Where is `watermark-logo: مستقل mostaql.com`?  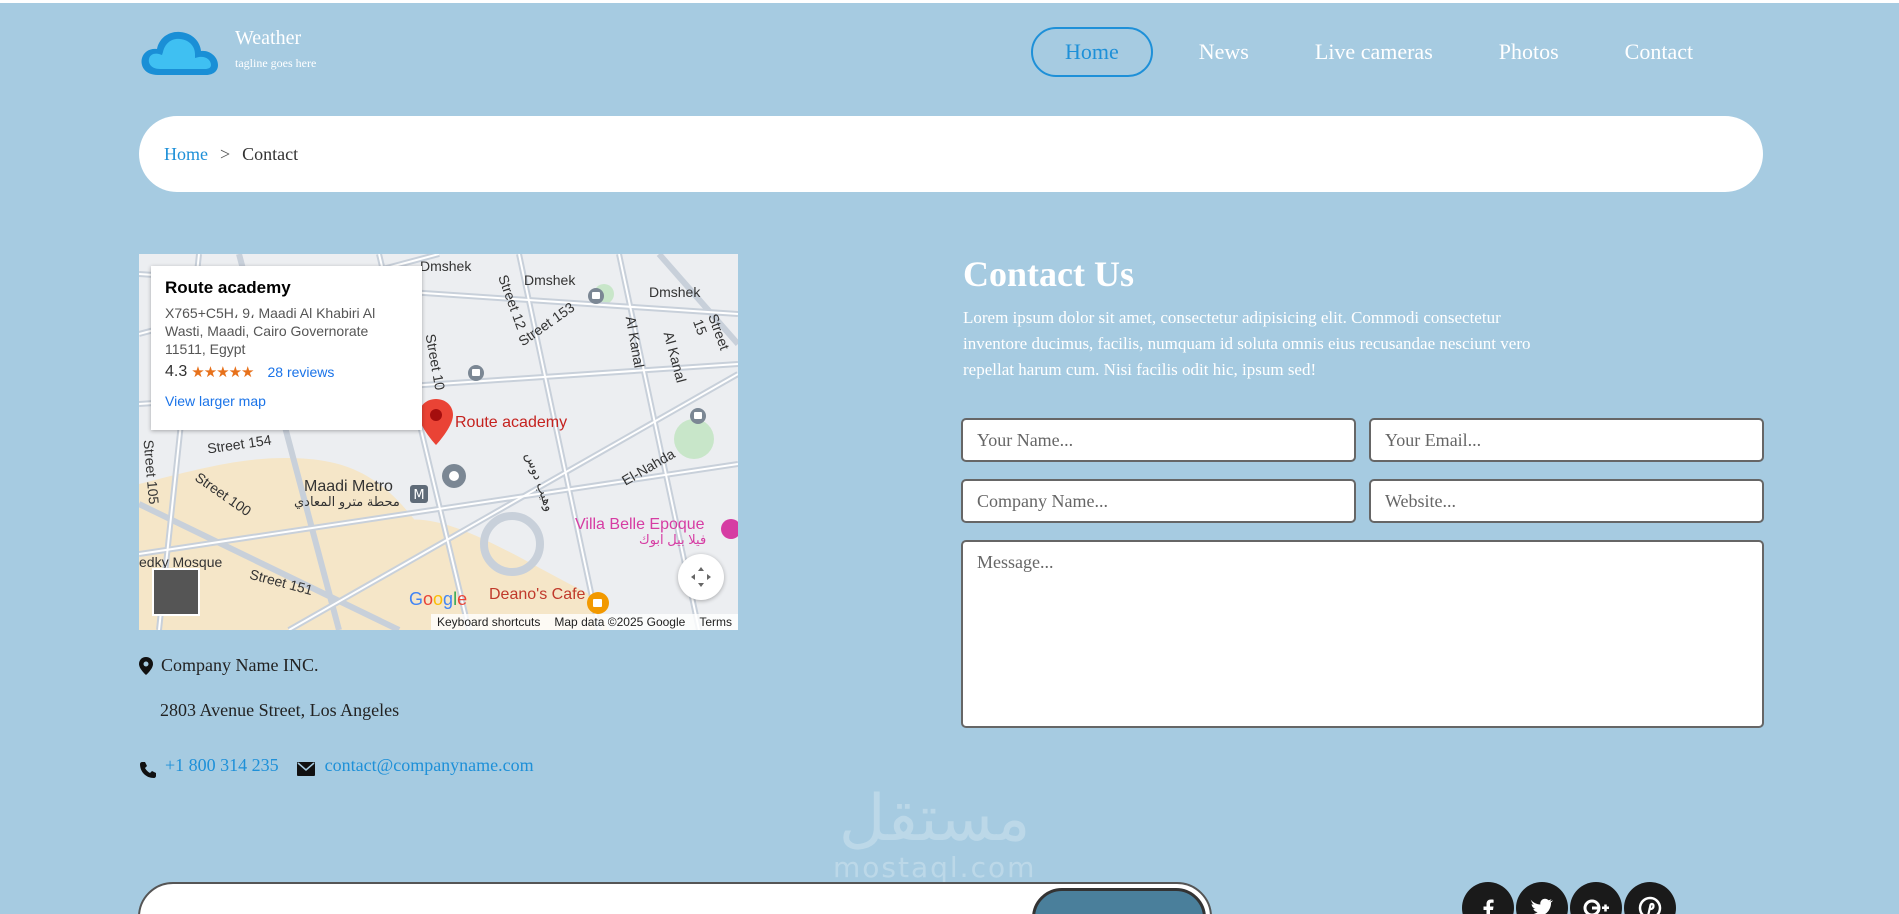
watermark-logo: مستقل mostaql.com is located at coordinates (934, 835).